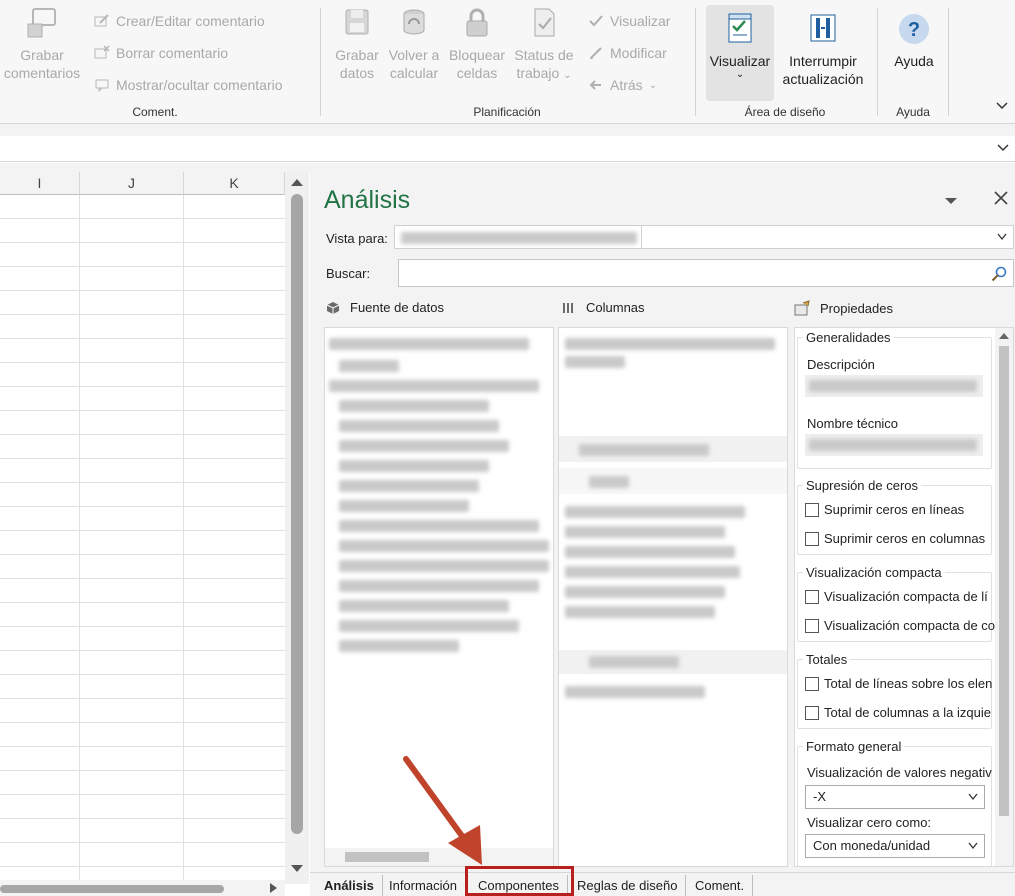 The image size is (1015, 896). Describe the element at coordinates (905, 538) in the screenshot. I see `suprimir-ceros-columnas-label: Suprimir ceros en columnas` at that location.